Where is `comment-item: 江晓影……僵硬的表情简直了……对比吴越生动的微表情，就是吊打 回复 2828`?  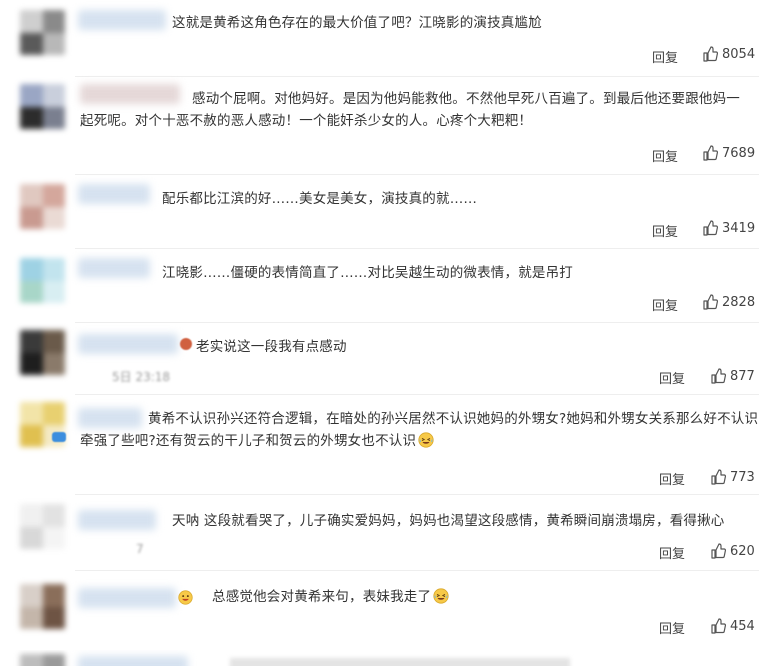 comment-item: 江晓影……僵硬的表情简直了……对比吴越生动的微表情，就是吊打 回复 2828 is located at coordinates (384, 286).